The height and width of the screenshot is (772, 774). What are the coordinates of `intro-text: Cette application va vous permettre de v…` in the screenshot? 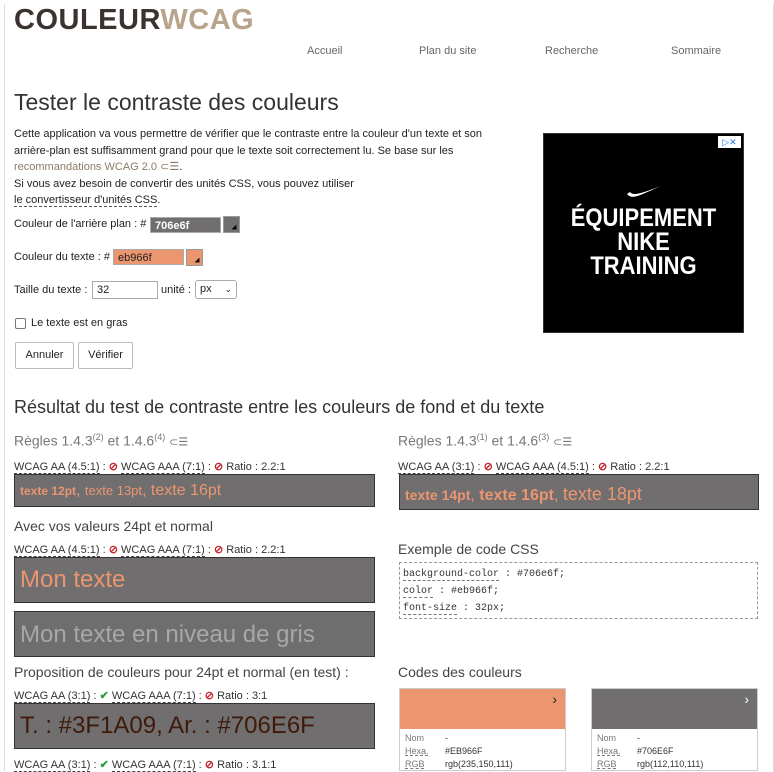 It's located at (248, 167).